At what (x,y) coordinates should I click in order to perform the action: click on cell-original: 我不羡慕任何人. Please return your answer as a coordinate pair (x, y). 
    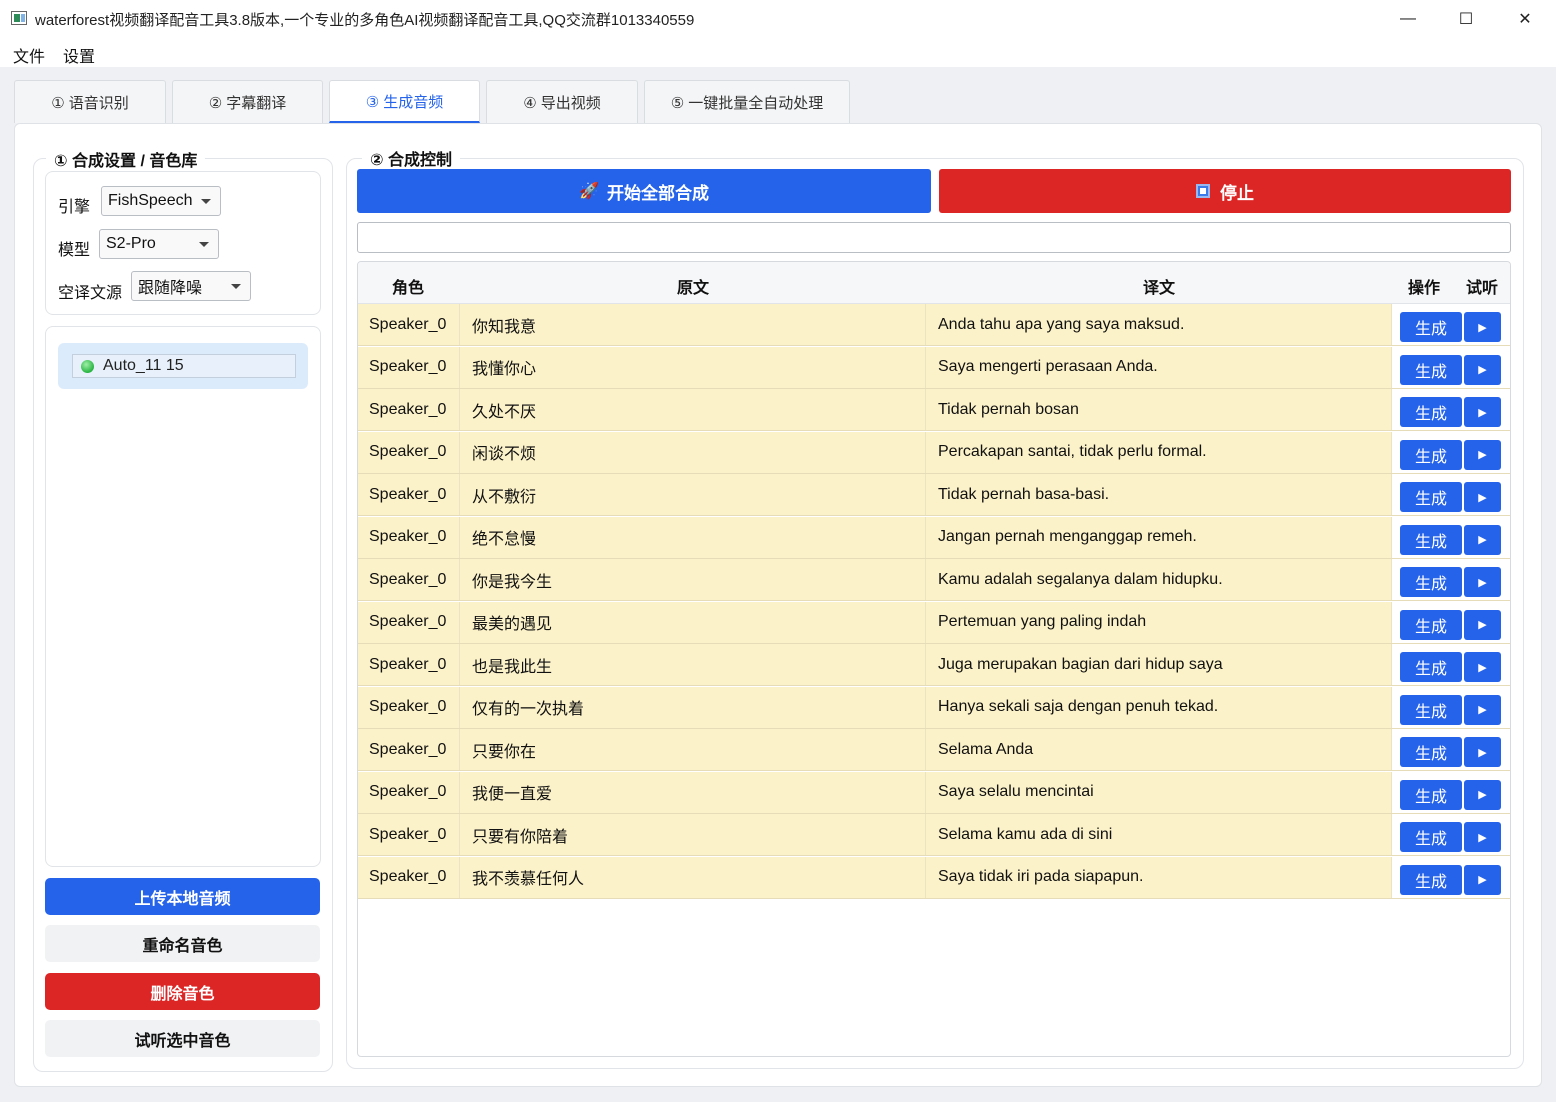
    Looking at the image, I should click on (693, 877).